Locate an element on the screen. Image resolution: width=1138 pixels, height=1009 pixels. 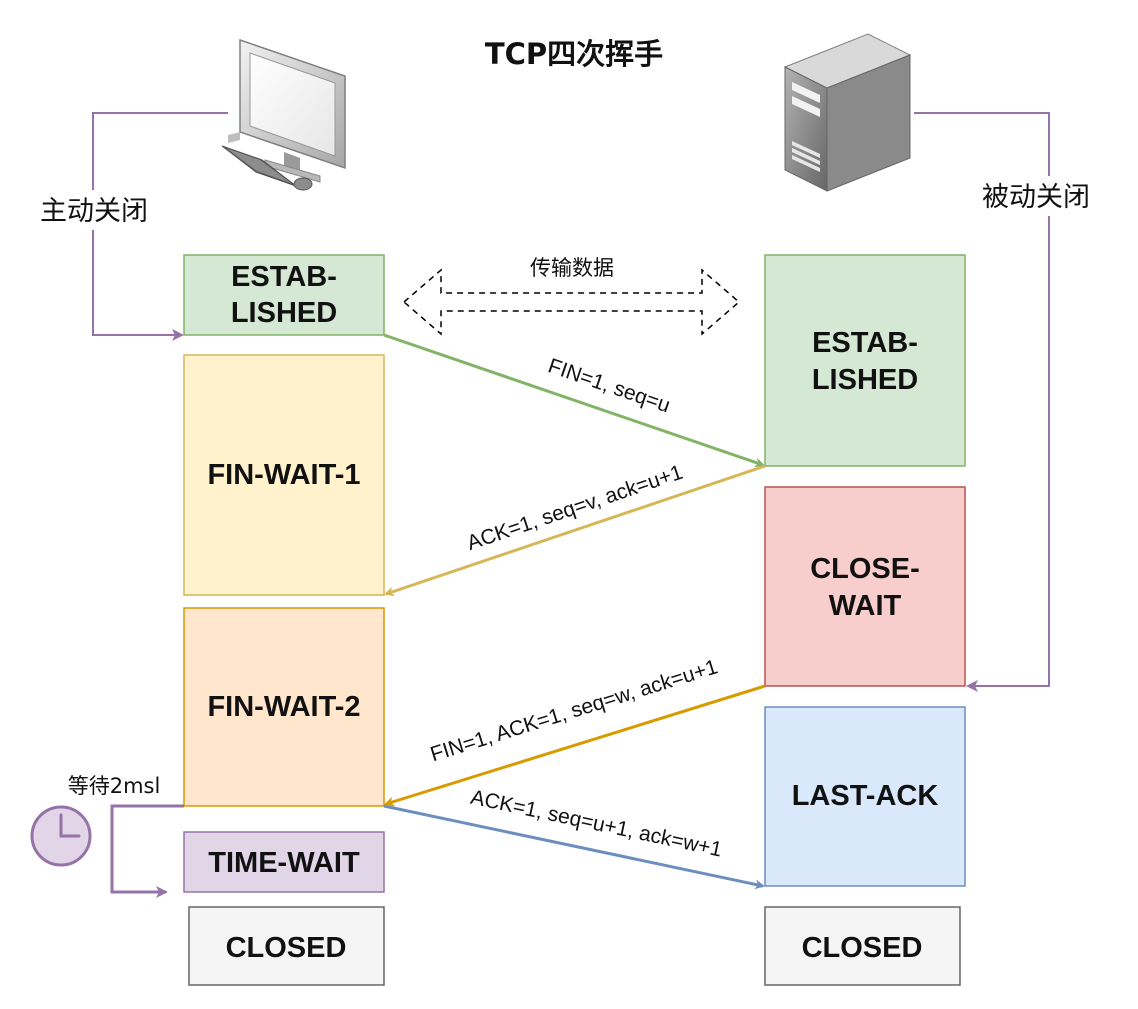
state-right-closed: CLOSED is located at coordinates (862, 946).